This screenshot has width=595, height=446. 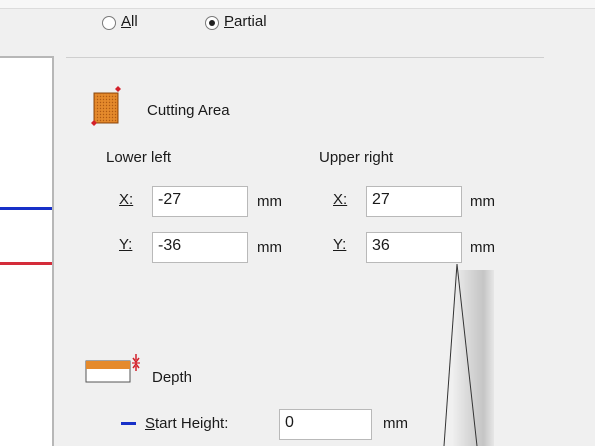 I want to click on radio-all-label: All, so click(x=129, y=21).